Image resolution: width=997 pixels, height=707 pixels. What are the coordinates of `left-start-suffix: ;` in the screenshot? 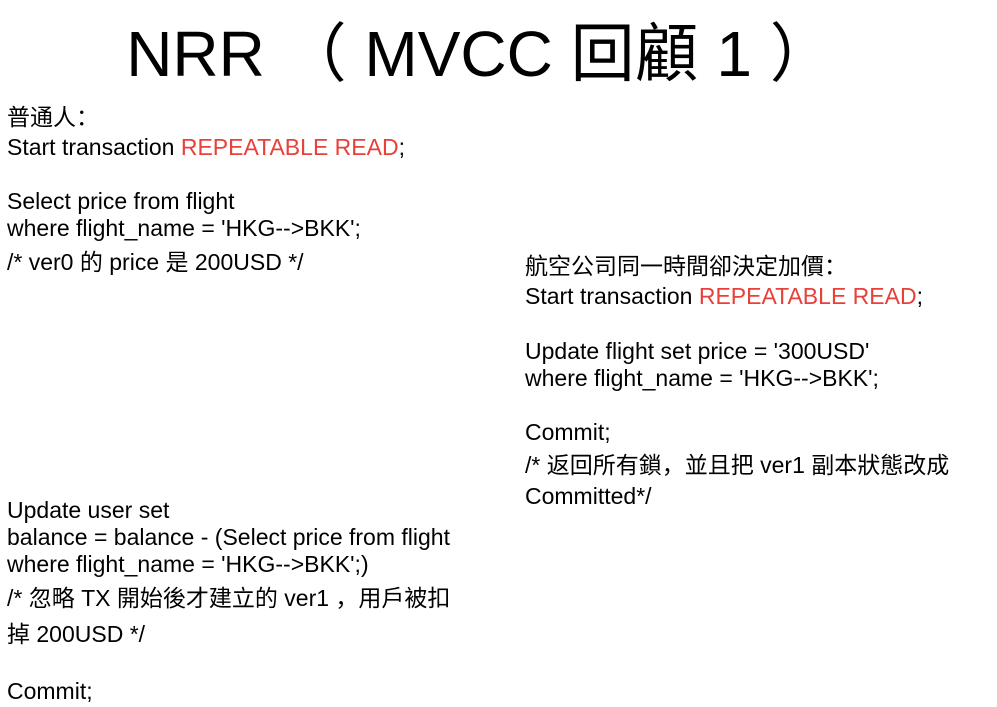 It's located at (401, 147).